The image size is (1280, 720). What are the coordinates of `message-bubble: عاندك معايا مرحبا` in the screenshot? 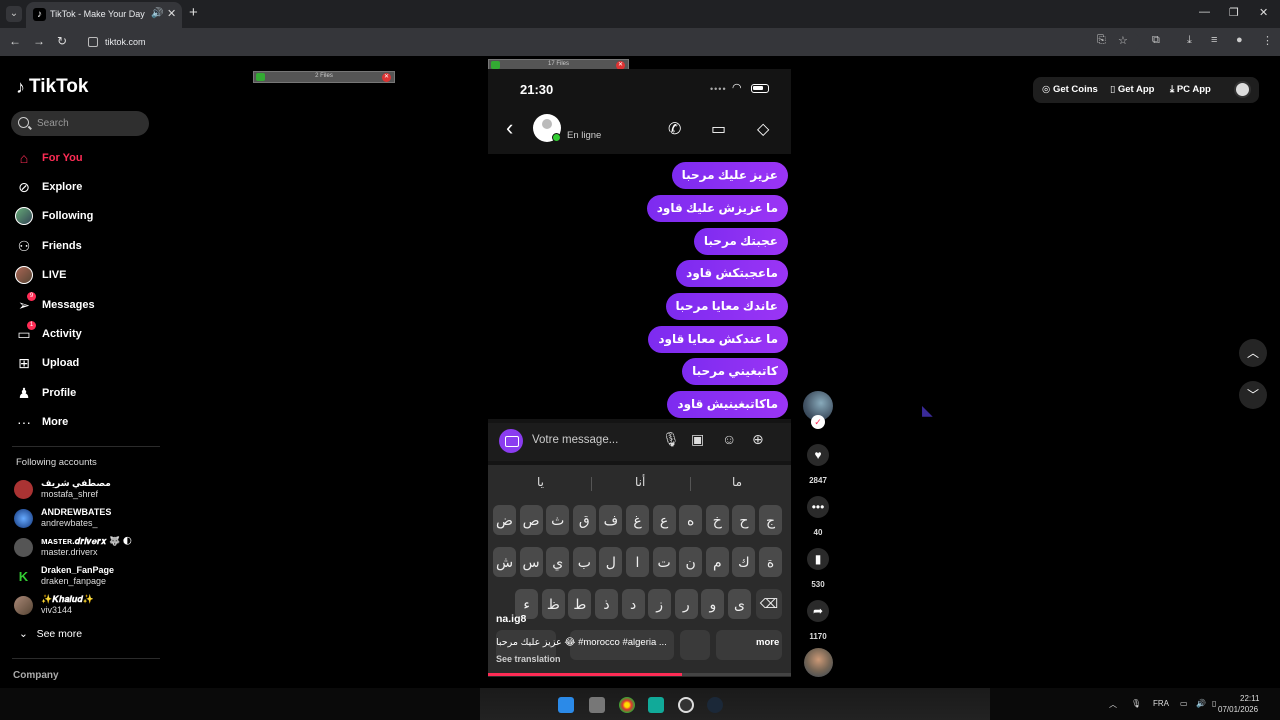 It's located at (726, 306).